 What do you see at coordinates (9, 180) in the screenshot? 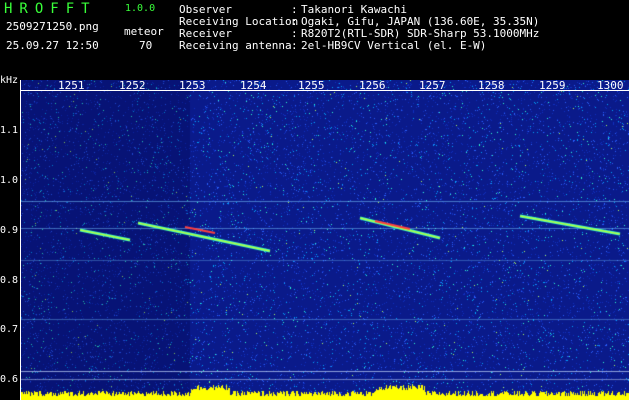
I see `y-tick-label: 1.0` at bounding box center [9, 180].